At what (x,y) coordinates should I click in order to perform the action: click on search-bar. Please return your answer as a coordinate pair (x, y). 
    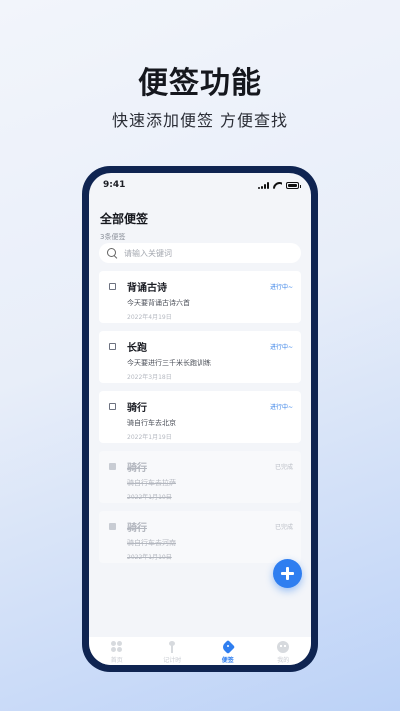
    Looking at the image, I should click on (200, 253).